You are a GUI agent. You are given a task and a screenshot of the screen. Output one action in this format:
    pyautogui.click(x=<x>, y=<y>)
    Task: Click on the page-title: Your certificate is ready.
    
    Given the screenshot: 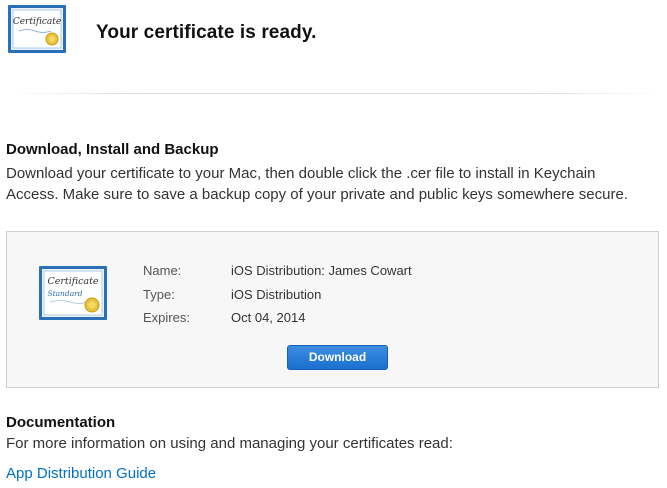 What is the action you would take?
    pyautogui.click(x=206, y=32)
    